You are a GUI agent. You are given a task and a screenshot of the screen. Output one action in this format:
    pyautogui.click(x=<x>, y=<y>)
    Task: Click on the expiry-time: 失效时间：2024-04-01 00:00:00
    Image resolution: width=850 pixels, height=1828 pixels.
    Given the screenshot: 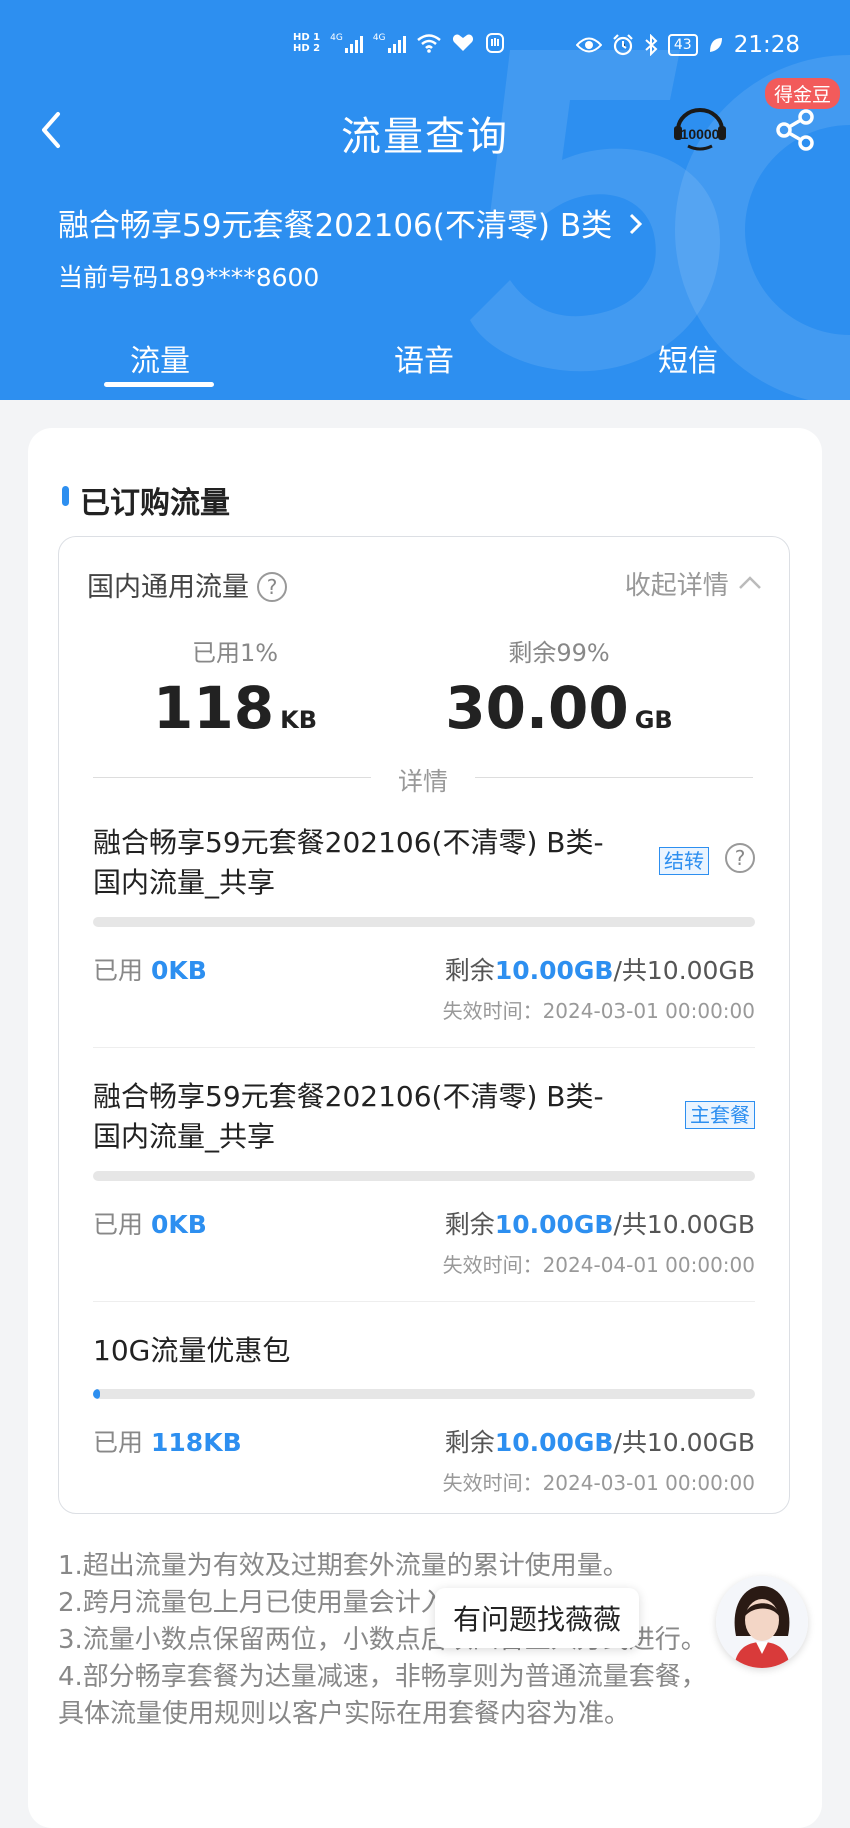 What is the action you would take?
    pyautogui.click(x=598, y=1265)
    